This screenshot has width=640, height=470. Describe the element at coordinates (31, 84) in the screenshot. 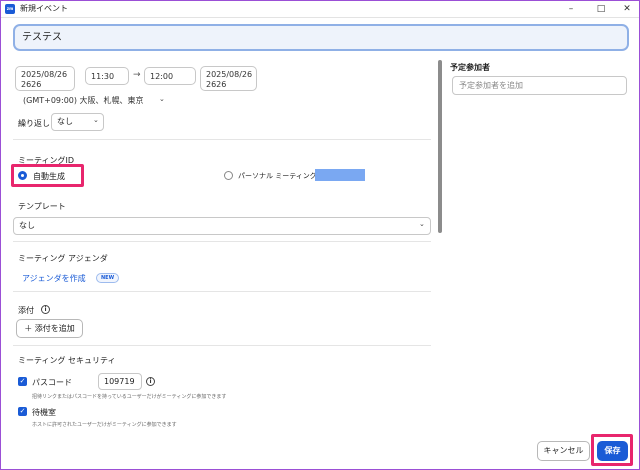

I see `start-date-line2: 2626` at that location.